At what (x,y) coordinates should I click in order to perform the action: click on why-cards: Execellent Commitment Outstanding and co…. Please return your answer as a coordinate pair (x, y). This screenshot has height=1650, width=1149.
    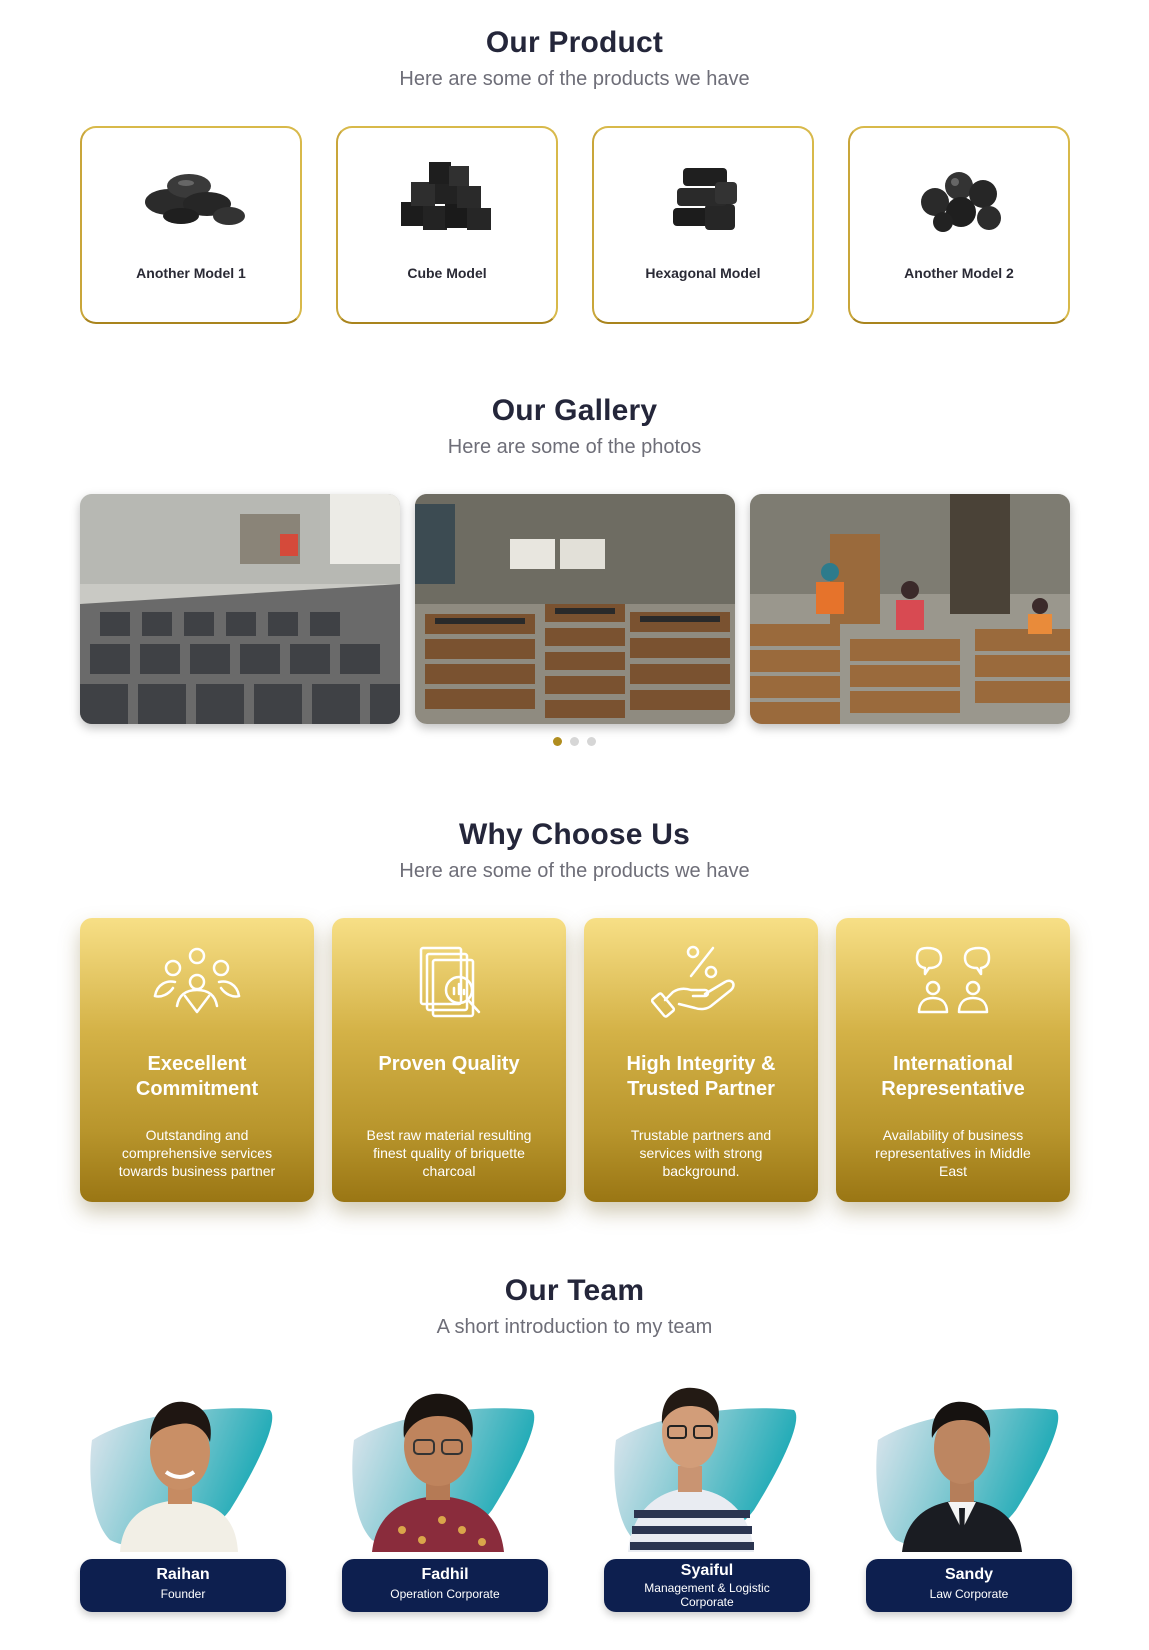
    Looking at the image, I should click on (575, 1060).